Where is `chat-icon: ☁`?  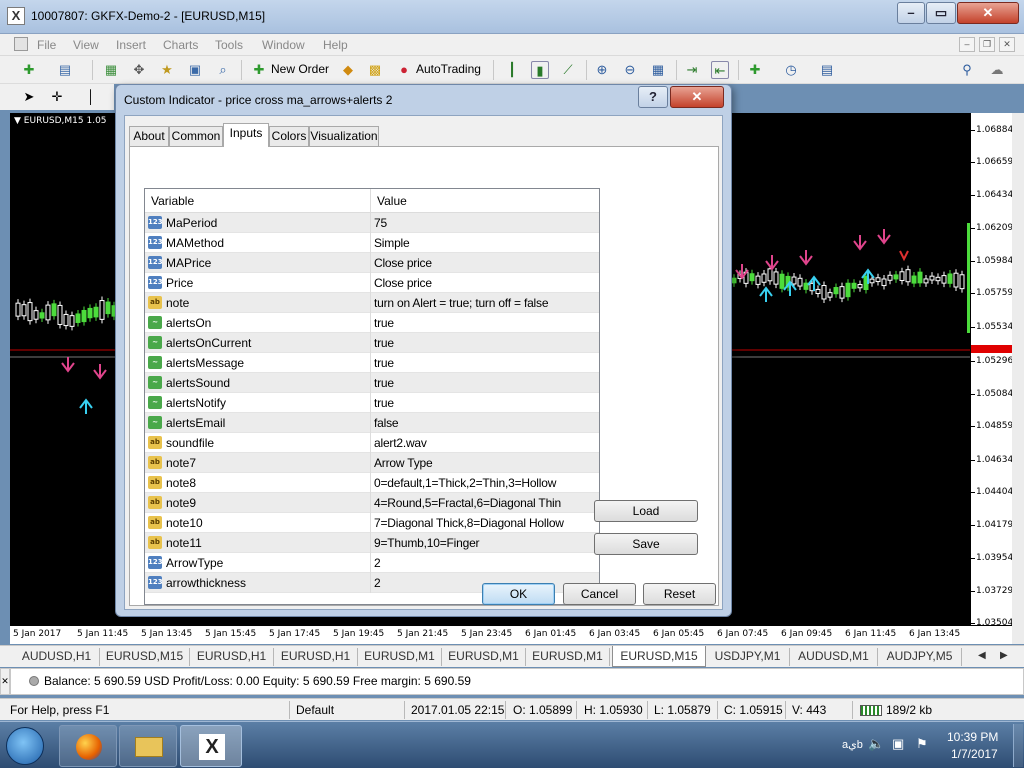 chat-icon: ☁ is located at coordinates (997, 70).